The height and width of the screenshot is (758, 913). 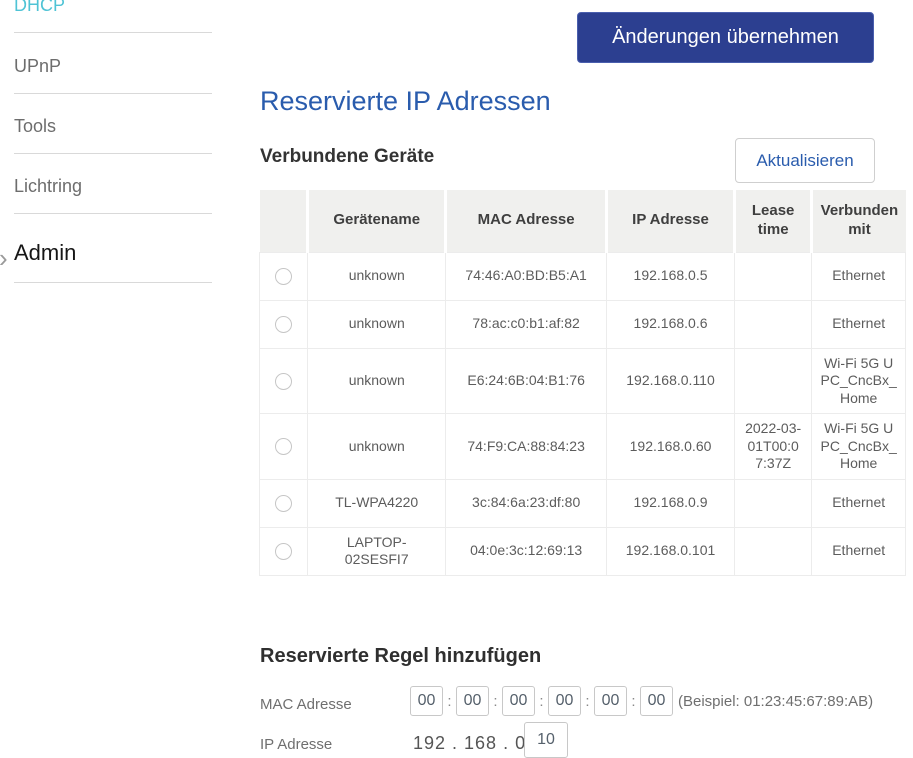 I want to click on sidebar-item-label: DHCP, so click(x=40, y=7).